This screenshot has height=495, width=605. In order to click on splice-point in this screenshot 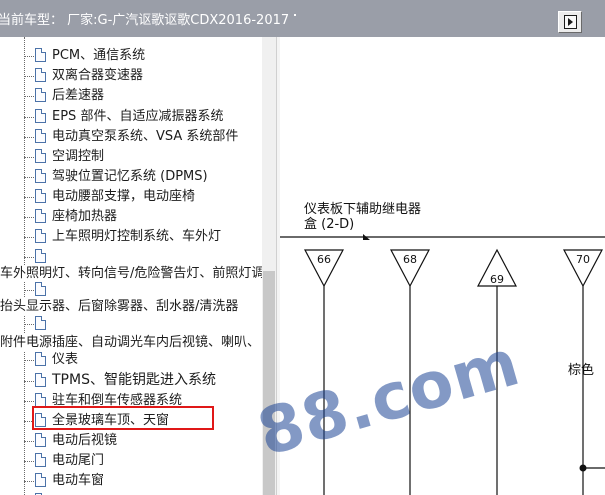, I will do `click(583, 468)`.